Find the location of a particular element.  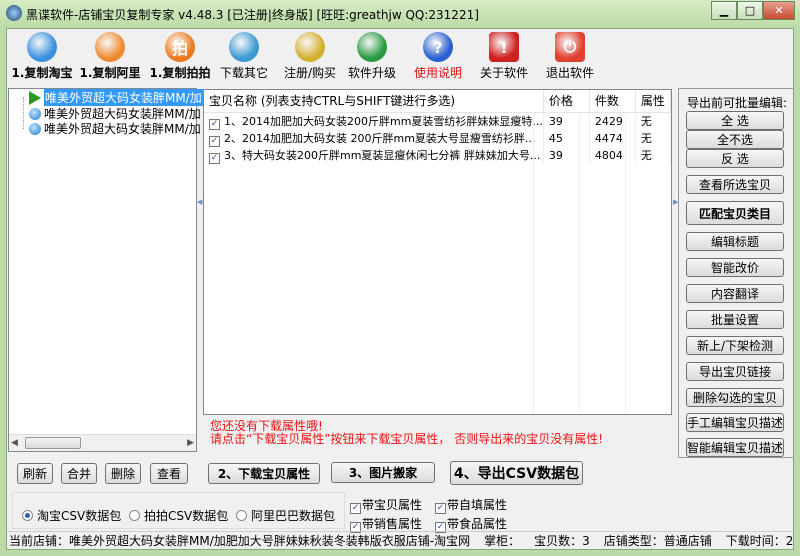

toolbar-button-5: 软件升级 is located at coordinates (372, 58).